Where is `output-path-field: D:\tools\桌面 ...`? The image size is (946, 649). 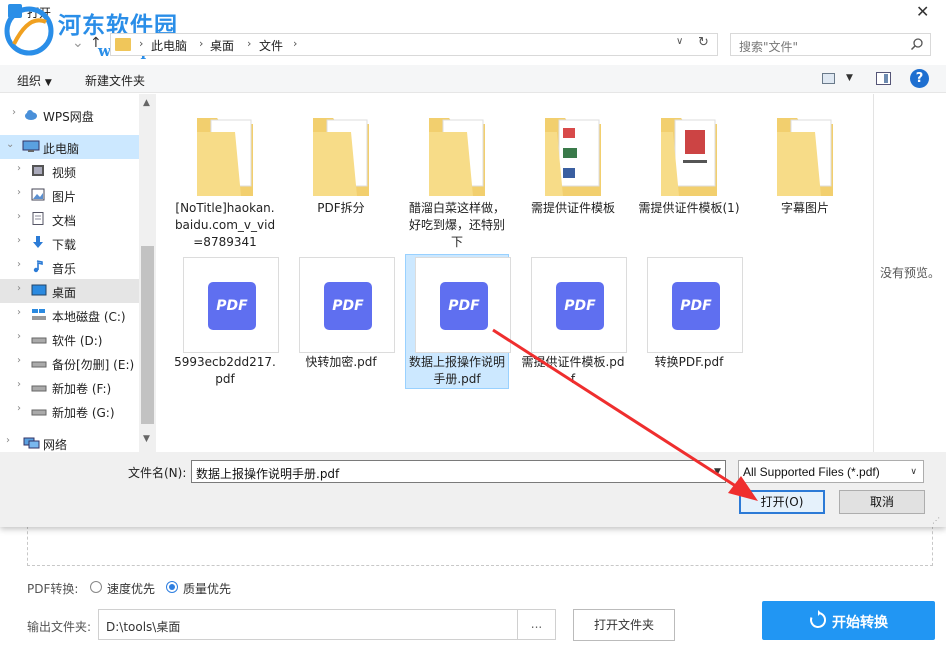 output-path-field: D:\tools\桌面 ... is located at coordinates (327, 624).